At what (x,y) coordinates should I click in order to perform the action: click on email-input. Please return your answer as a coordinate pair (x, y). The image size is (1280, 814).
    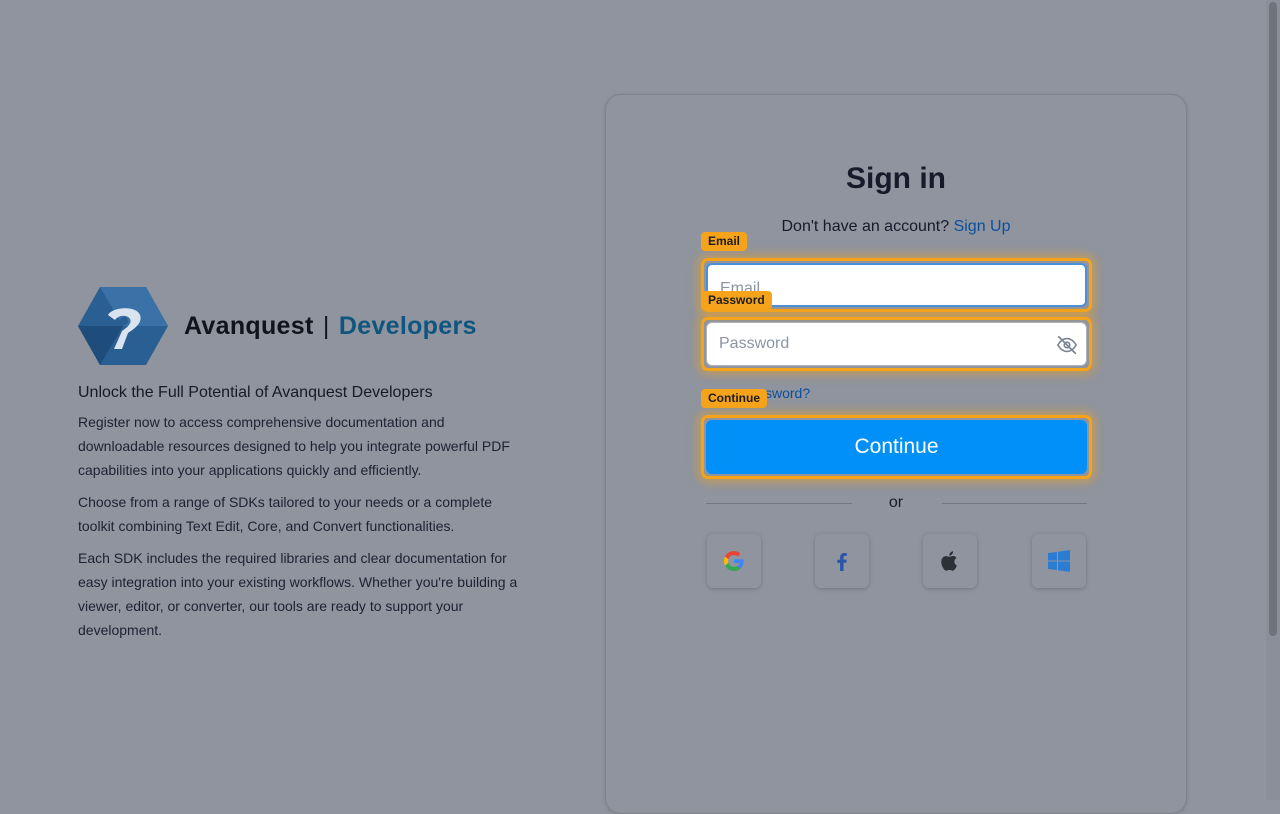
    Looking at the image, I should click on (896, 285).